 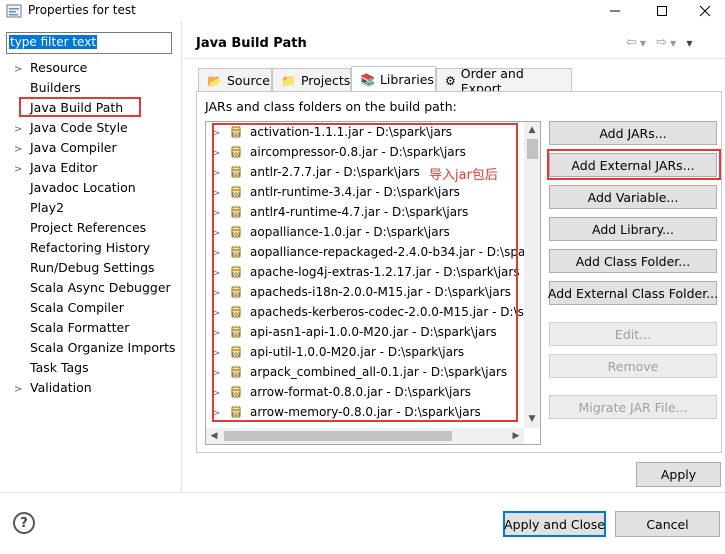 What do you see at coordinates (504, 81) in the screenshot?
I see `tab-order-and-export: ⚙ Order and Export` at bounding box center [504, 81].